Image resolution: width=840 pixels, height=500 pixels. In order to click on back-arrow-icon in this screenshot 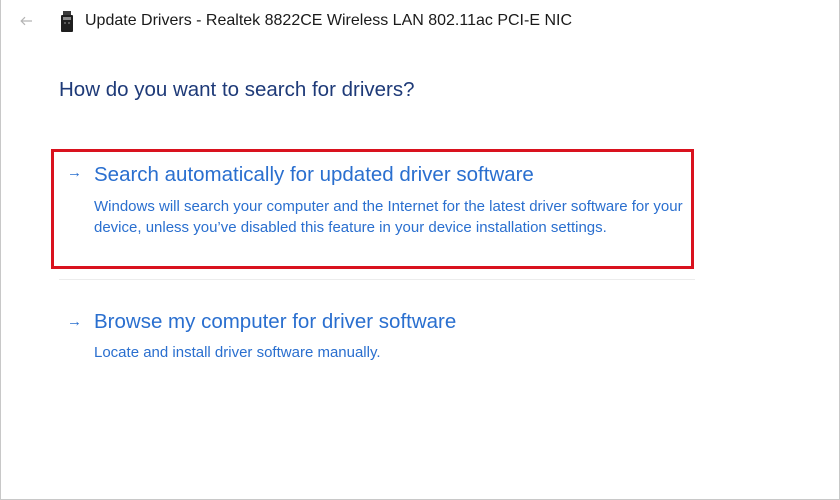, I will do `click(25, 21)`.